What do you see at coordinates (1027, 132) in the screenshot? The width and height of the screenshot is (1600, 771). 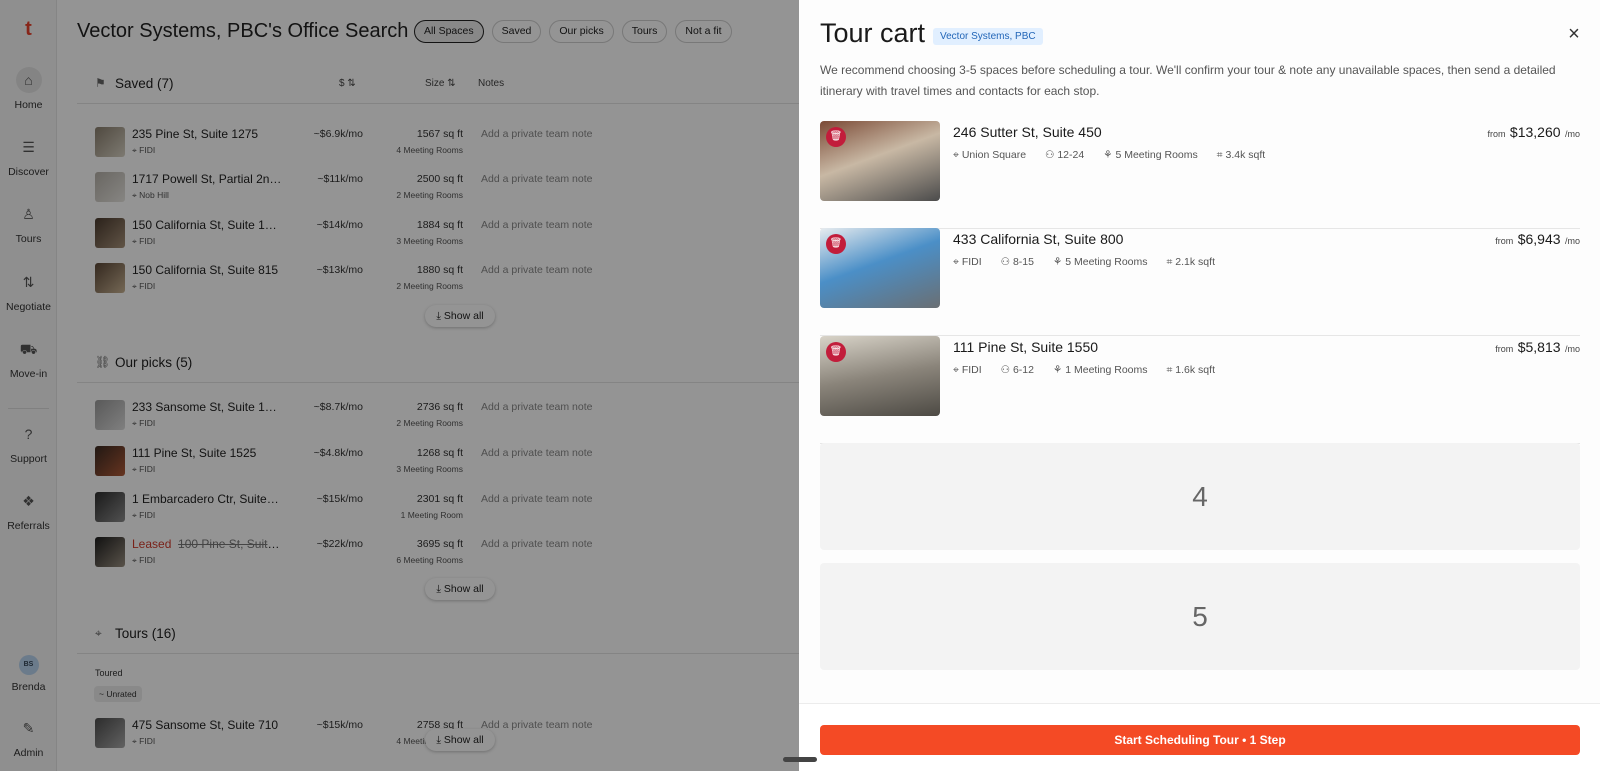 I see `cart-space-name: 246 Sutter St, Suite 450` at bounding box center [1027, 132].